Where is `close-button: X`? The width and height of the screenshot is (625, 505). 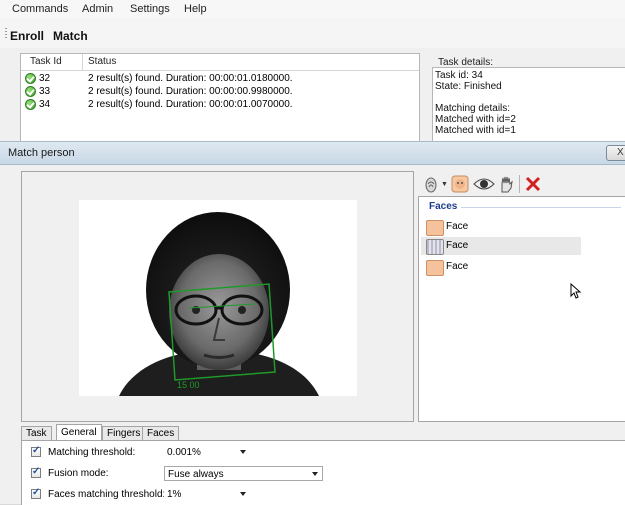 close-button: X is located at coordinates (615, 153).